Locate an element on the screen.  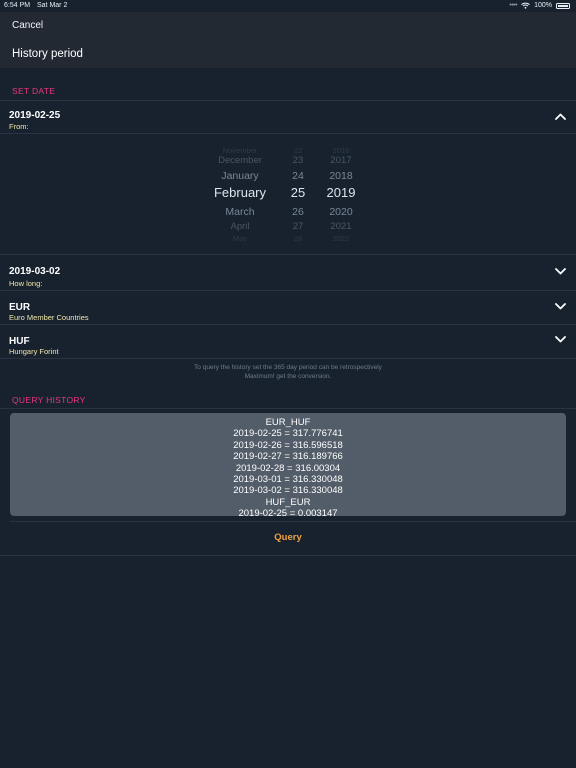
target-currency-name: Hungary Forint is located at coordinates (34, 351).